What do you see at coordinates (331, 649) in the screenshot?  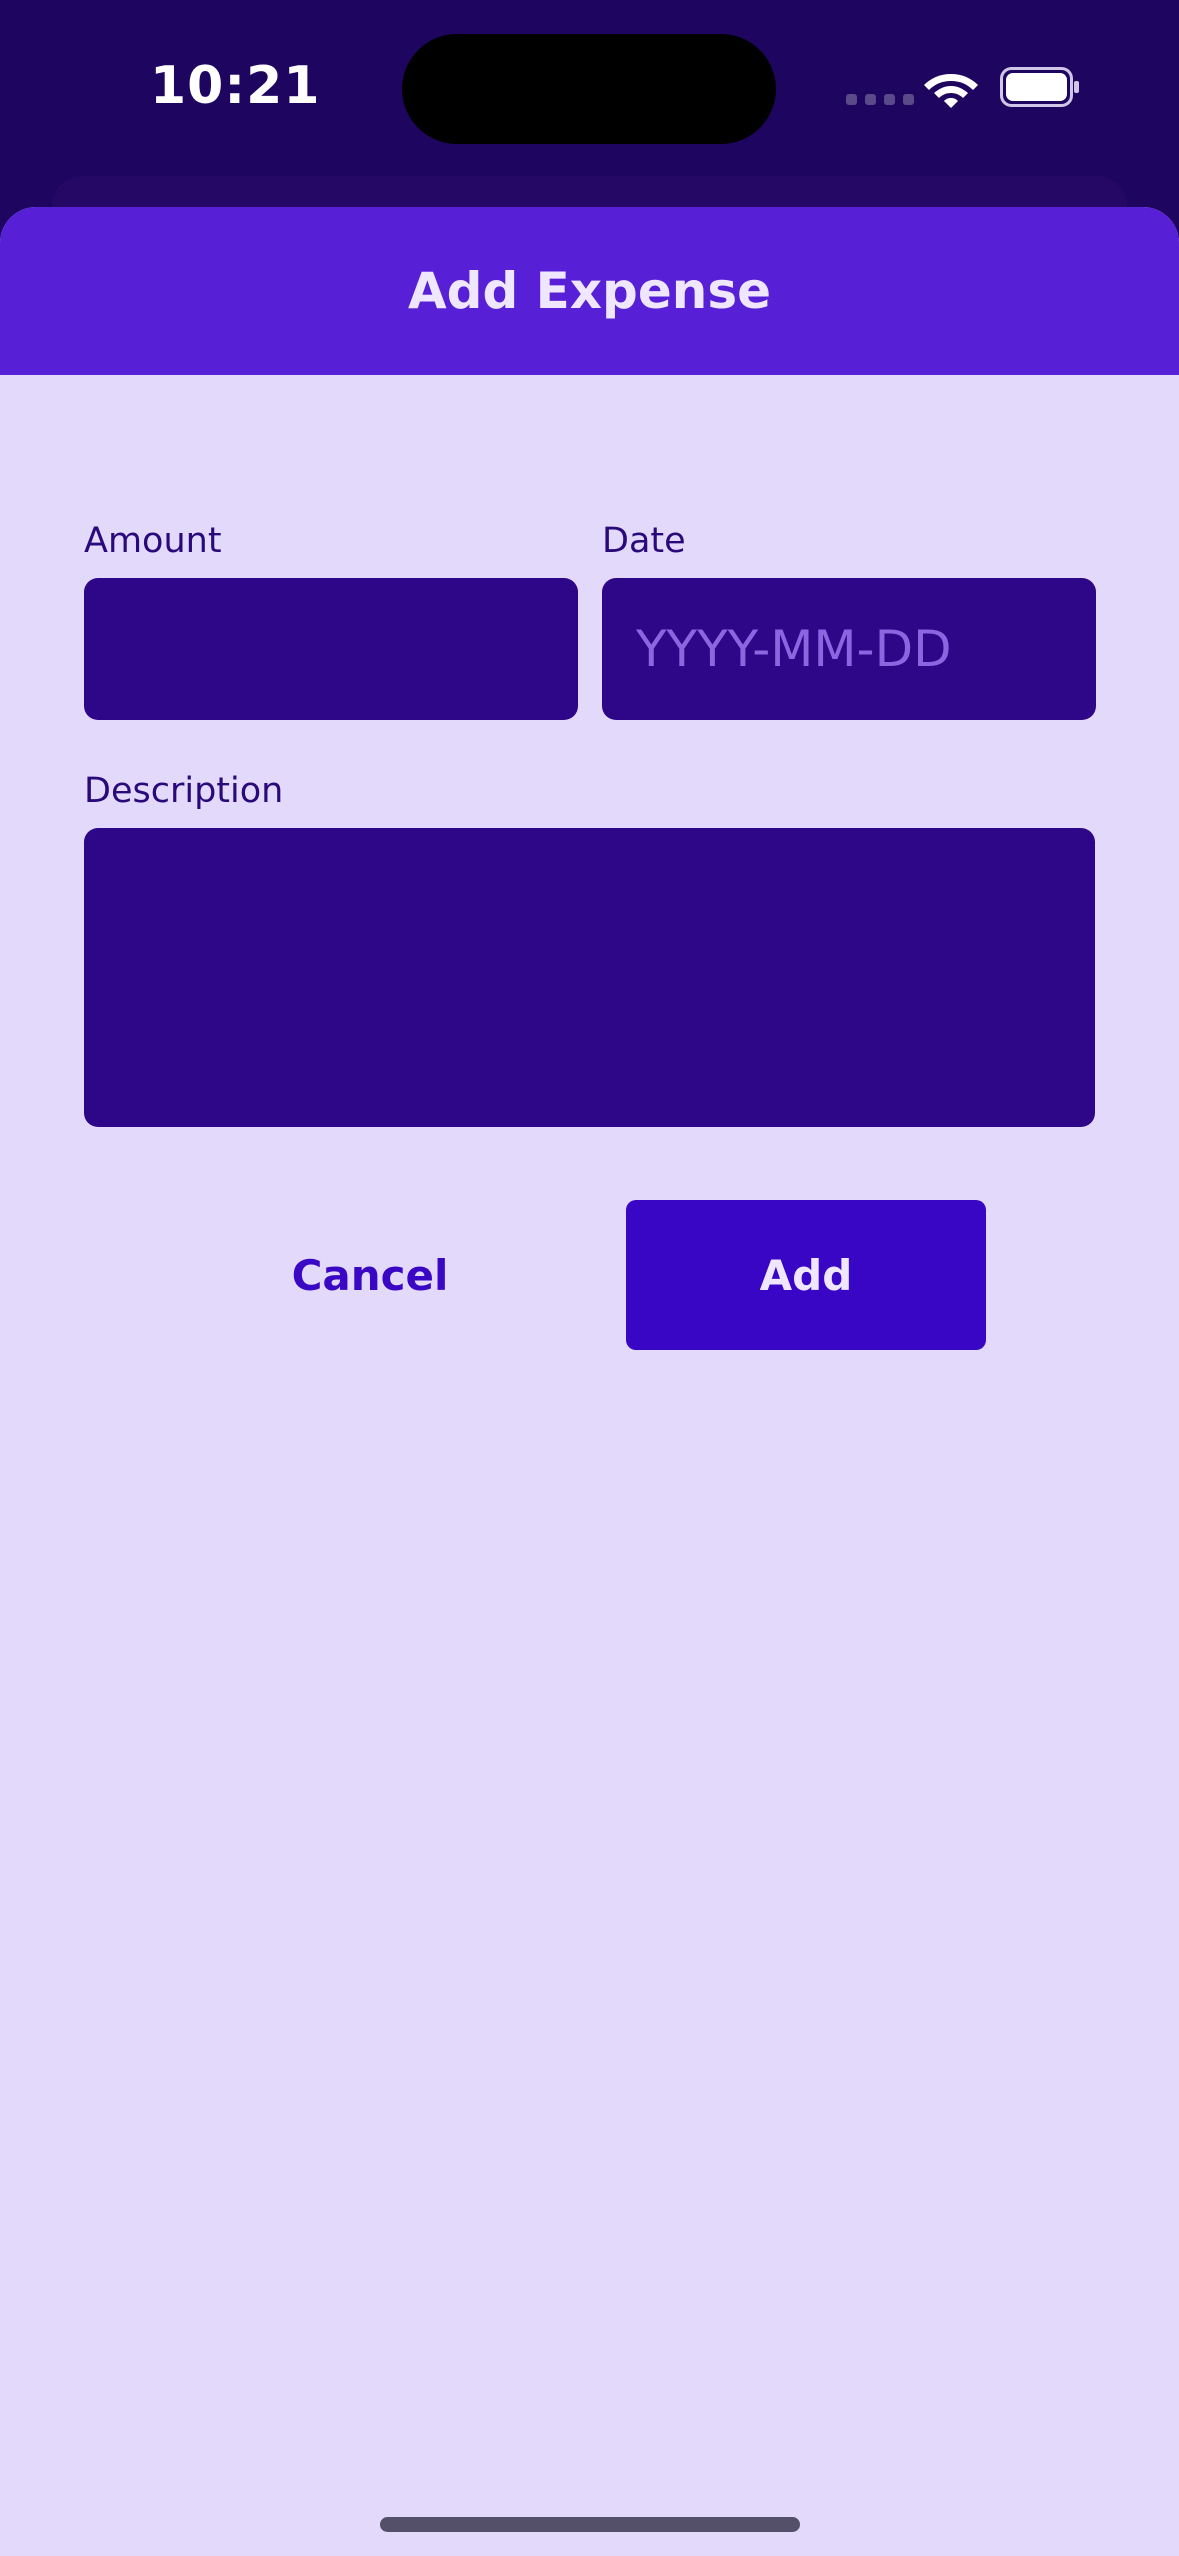 I see `amount-input` at bounding box center [331, 649].